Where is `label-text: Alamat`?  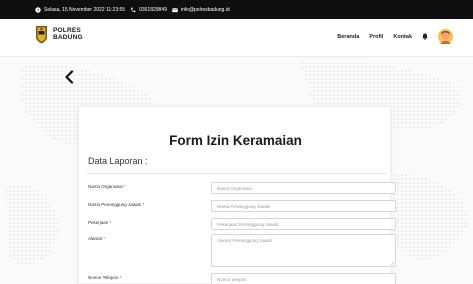 label-text: Alamat is located at coordinates (95, 238).